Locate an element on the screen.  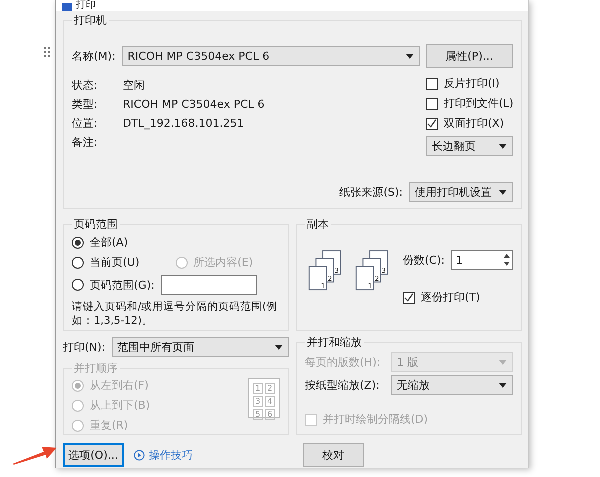
group-title: 并打顺序 is located at coordinates (96, 368).